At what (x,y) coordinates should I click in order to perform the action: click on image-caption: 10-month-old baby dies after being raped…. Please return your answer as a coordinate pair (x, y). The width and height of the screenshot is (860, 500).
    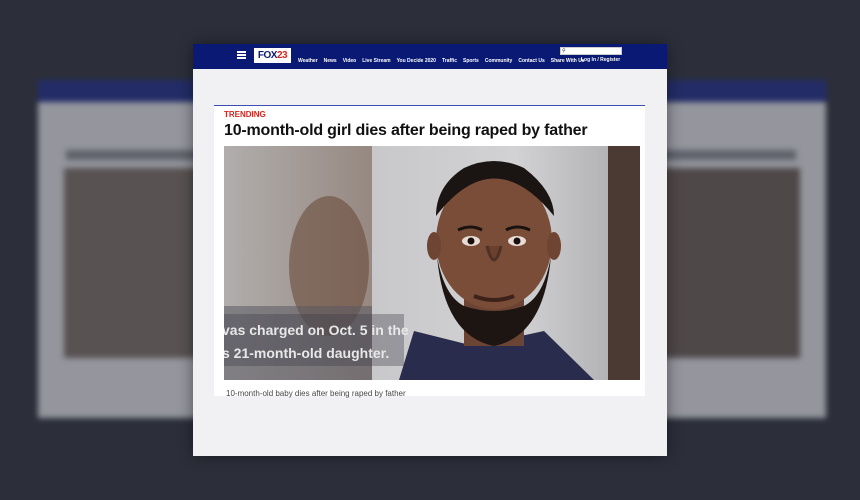
    Looking at the image, I should click on (316, 393).